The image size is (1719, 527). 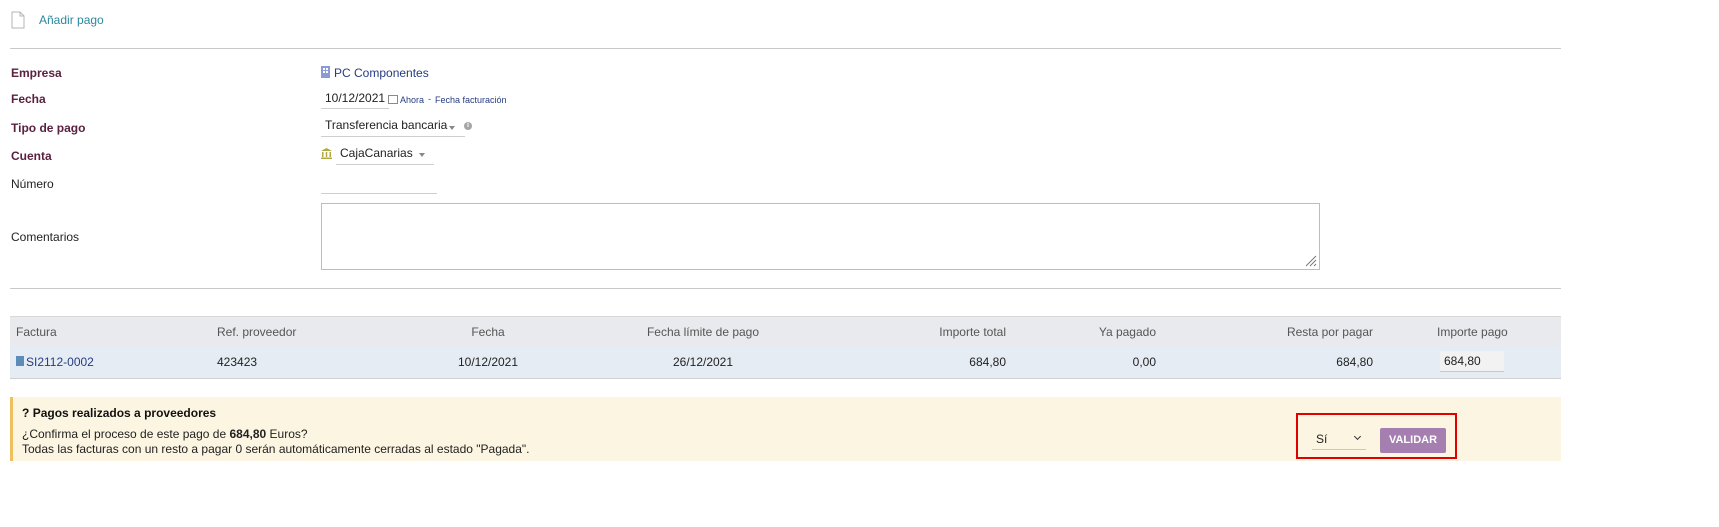 I want to click on cell-ya-pagado: 0,00, so click(x=1144, y=362).